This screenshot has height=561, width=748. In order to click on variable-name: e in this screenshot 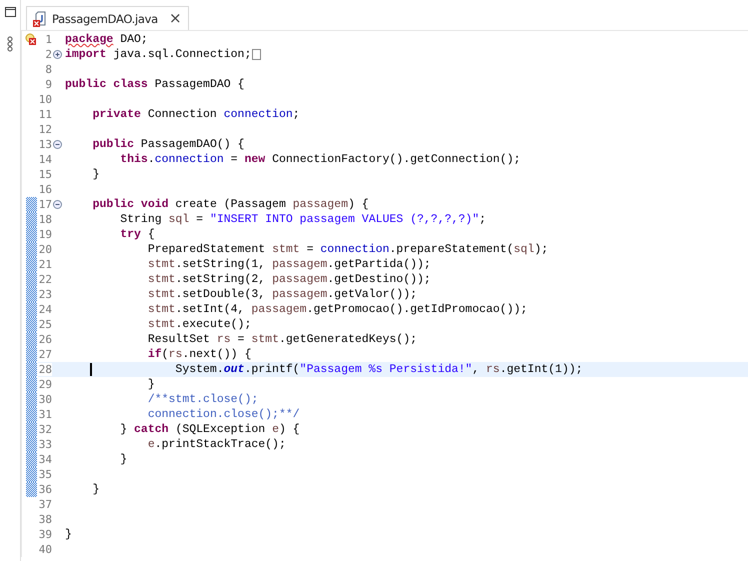, I will do `click(151, 444)`.